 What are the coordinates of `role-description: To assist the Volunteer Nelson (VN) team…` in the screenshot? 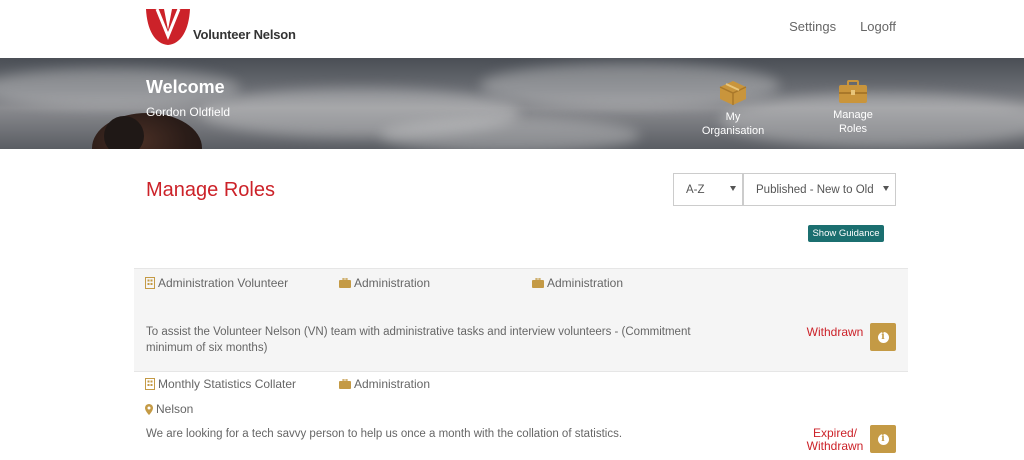 It's located at (418, 340).